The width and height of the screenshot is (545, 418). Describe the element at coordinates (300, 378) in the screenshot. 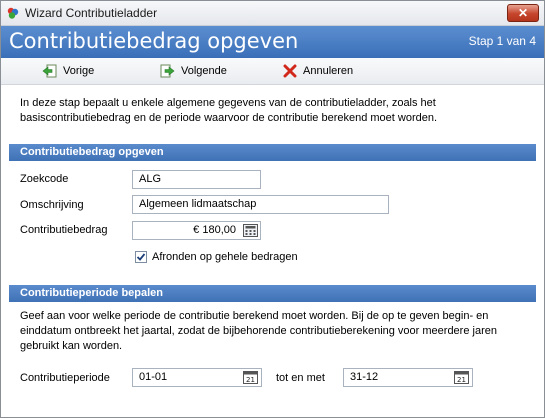

I see `tot-en-met-label: tot en met` at that location.